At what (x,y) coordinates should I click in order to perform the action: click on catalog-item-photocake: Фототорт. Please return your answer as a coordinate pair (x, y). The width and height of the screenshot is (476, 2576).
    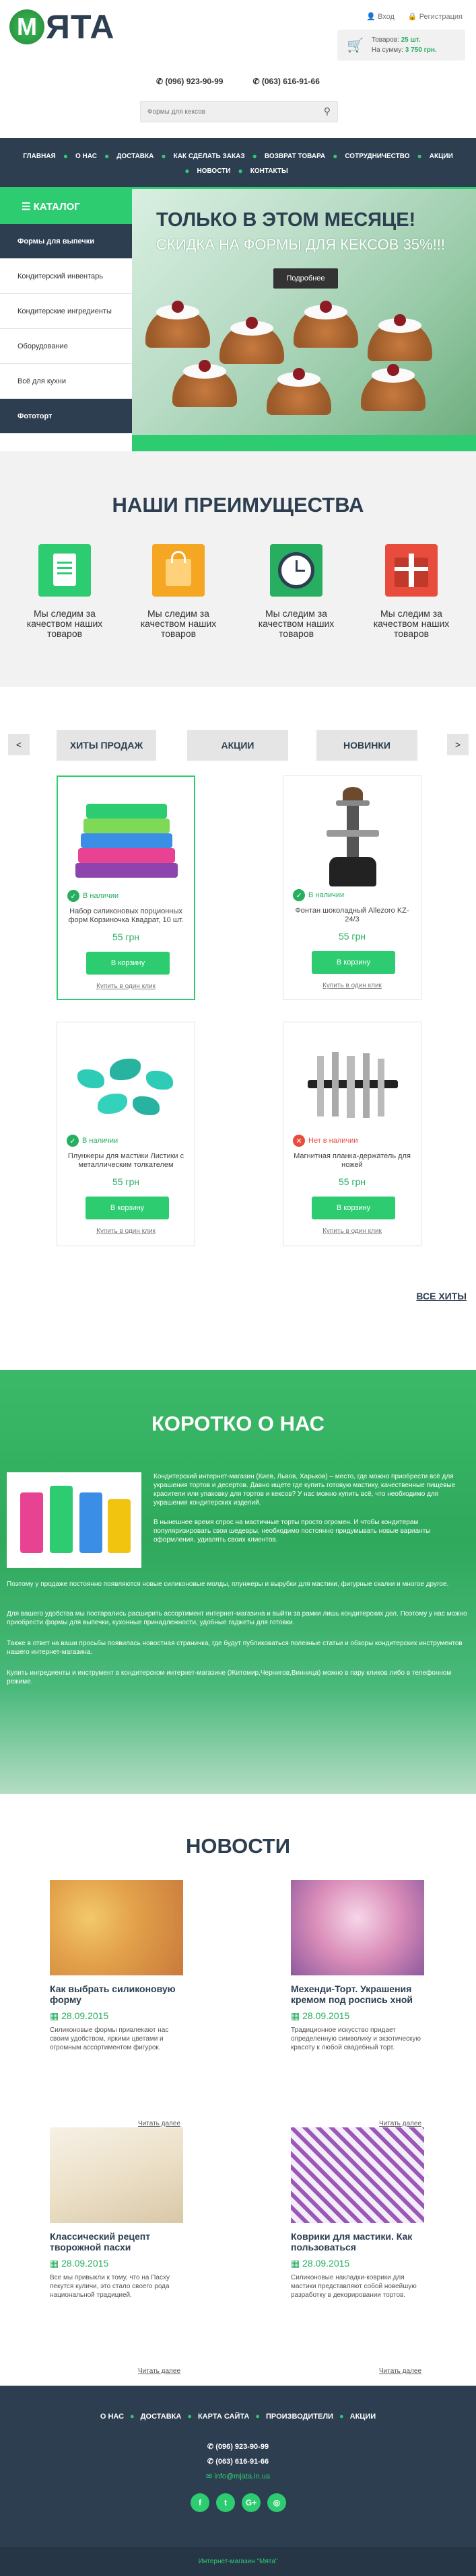
    Looking at the image, I should click on (66, 416).